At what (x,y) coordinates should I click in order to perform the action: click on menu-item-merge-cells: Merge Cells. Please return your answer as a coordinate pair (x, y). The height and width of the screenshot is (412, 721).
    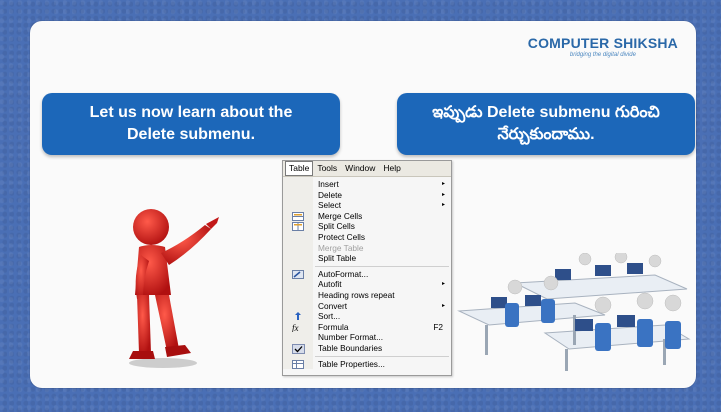
    Looking at the image, I should click on (367, 216).